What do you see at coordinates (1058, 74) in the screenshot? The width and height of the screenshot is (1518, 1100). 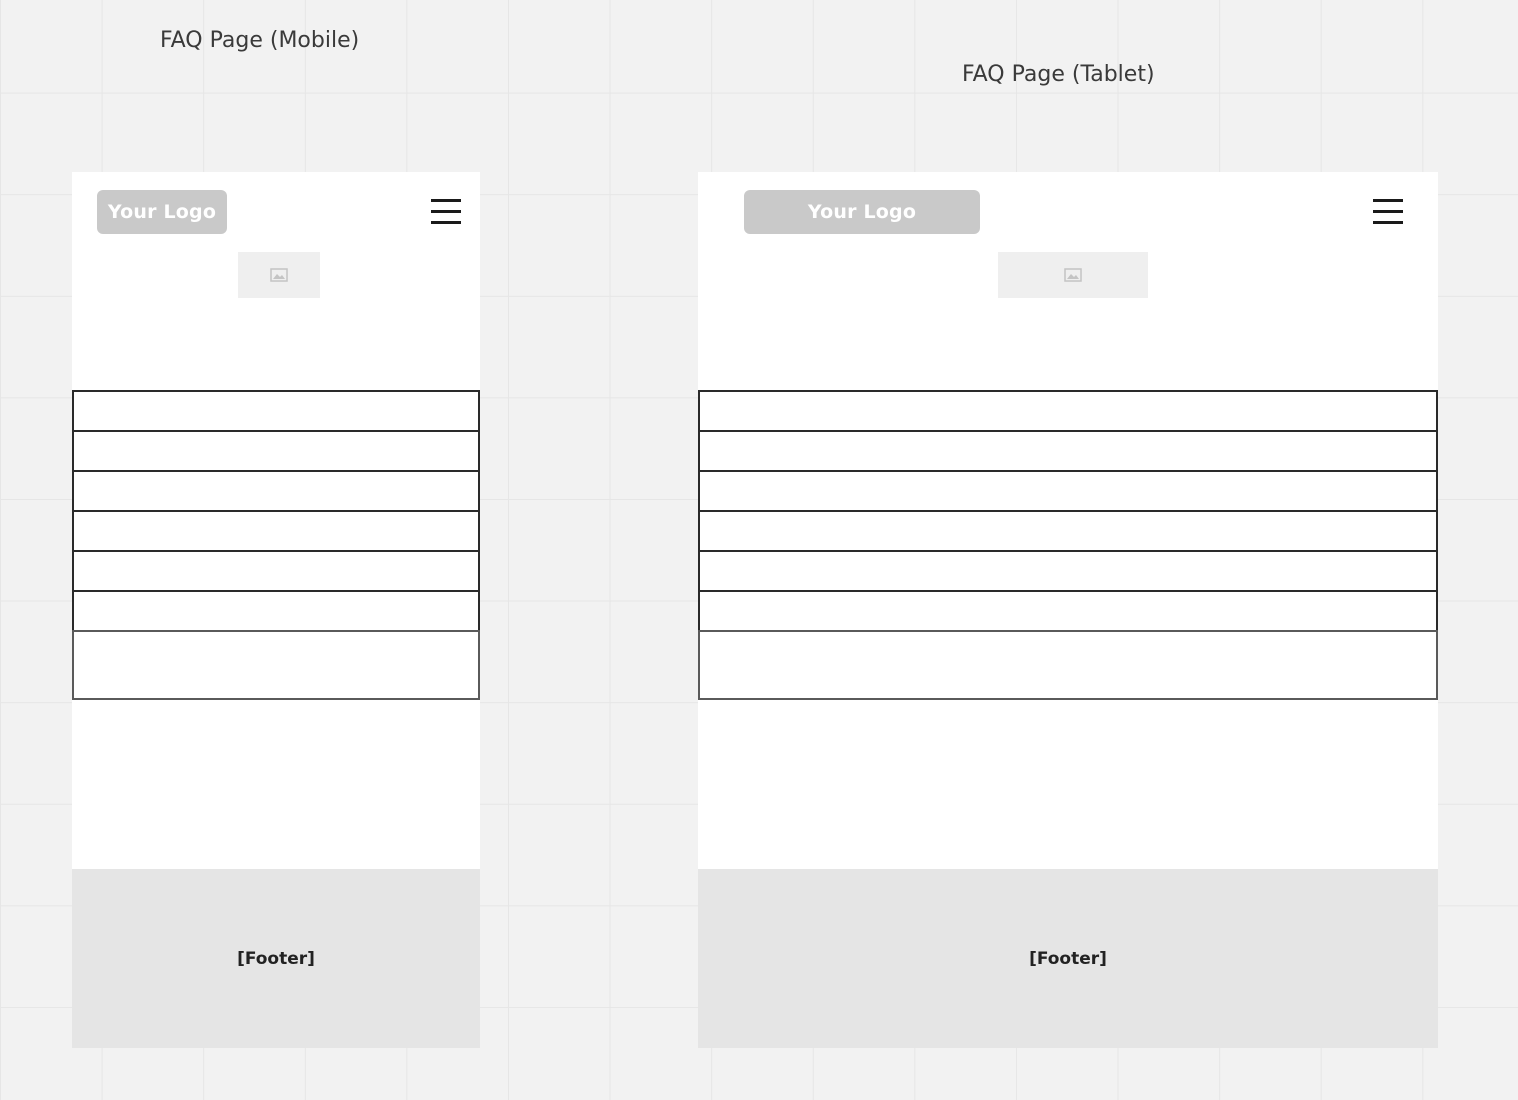 I see `frame-title-tablet: FAQ Page (Tablet)` at bounding box center [1058, 74].